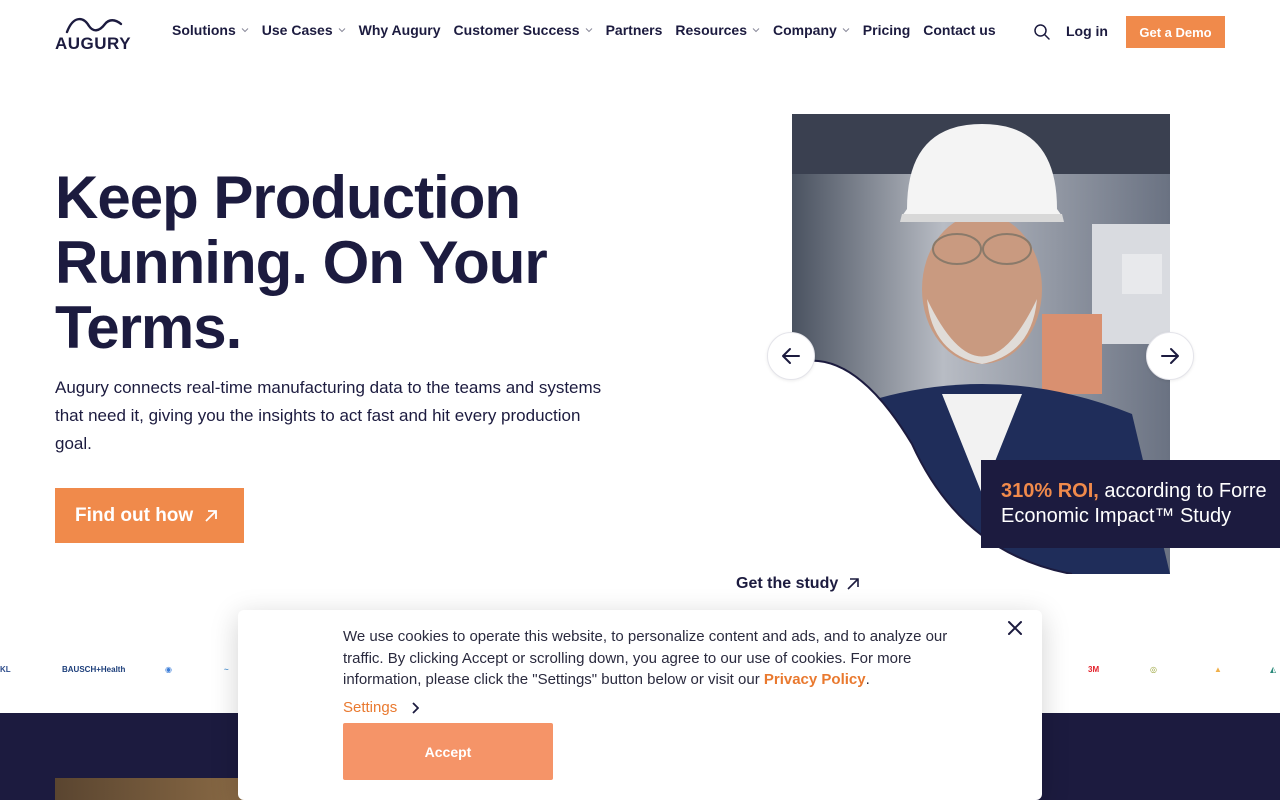 The height and width of the screenshot is (800, 1280). I want to click on arrow-left-icon, so click(791, 356).